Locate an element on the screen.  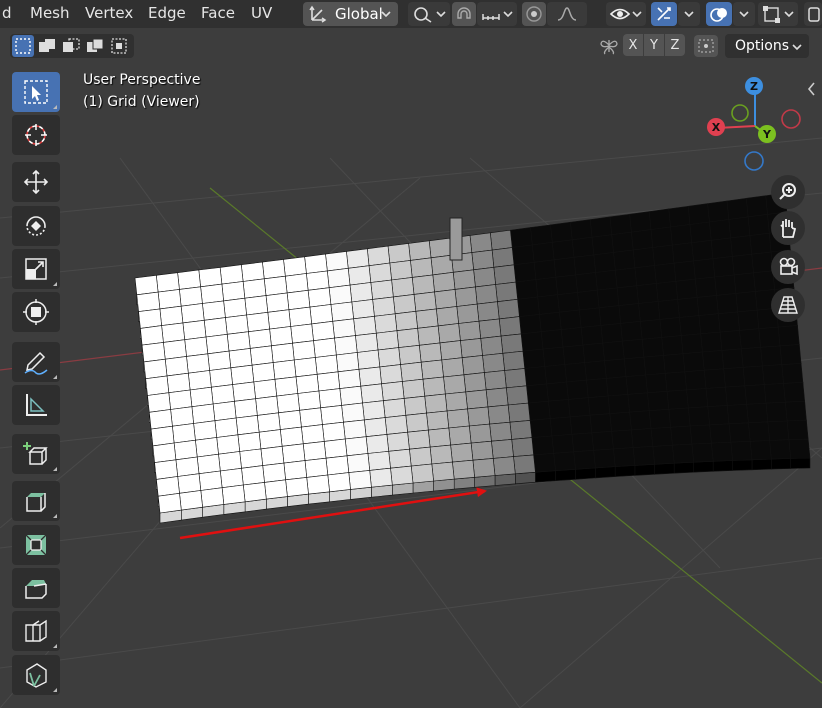
camera-view-button is located at coordinates (788, 267).